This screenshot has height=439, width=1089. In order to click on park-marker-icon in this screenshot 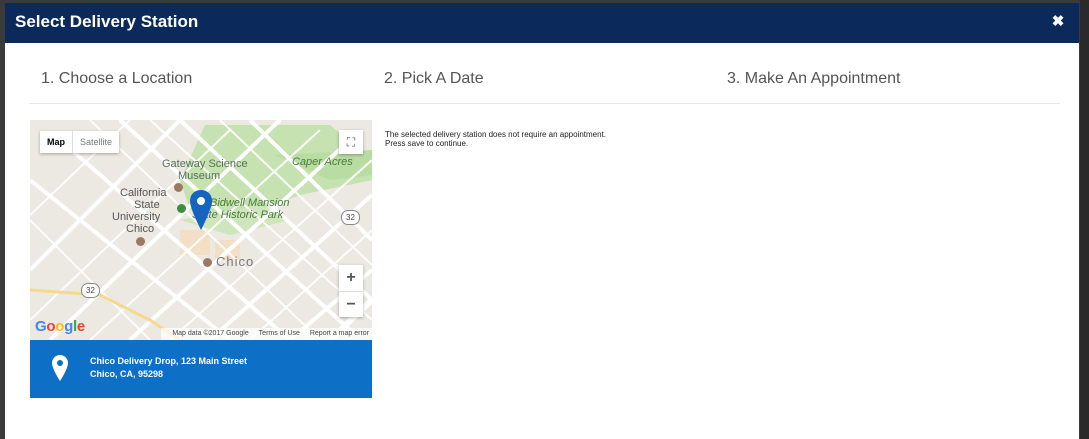, I will do `click(181, 208)`.